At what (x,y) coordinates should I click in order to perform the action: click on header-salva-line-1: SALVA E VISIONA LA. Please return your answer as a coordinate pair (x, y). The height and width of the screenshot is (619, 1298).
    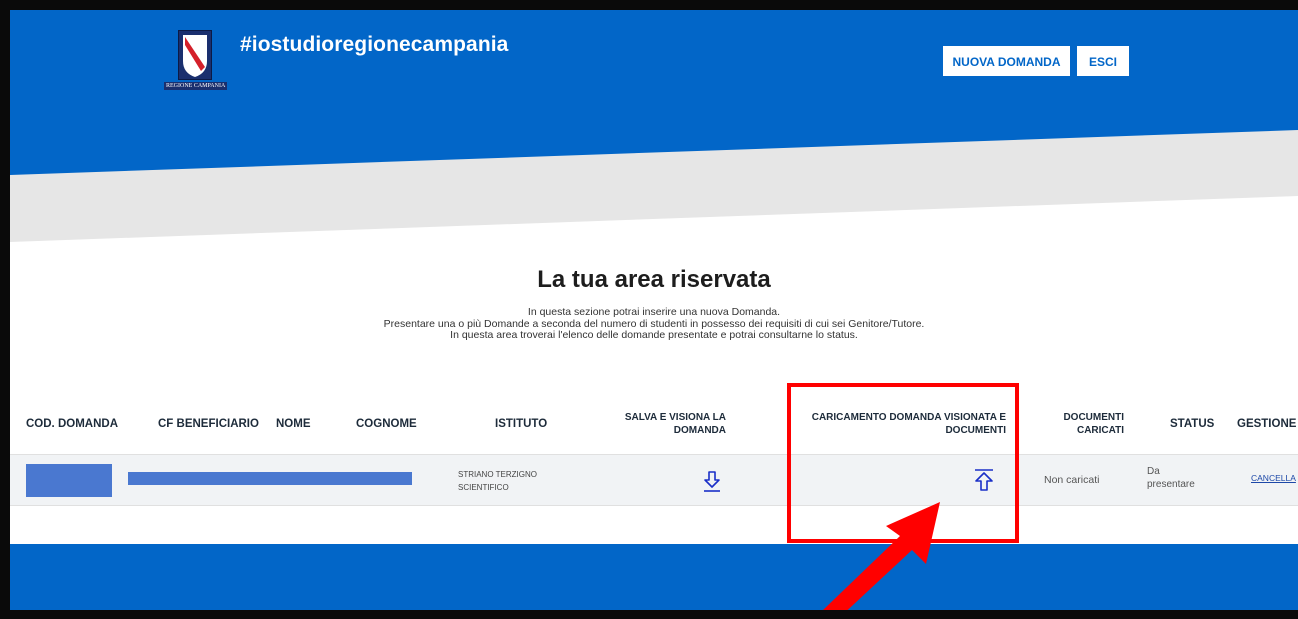
    Looking at the image, I should click on (675, 417).